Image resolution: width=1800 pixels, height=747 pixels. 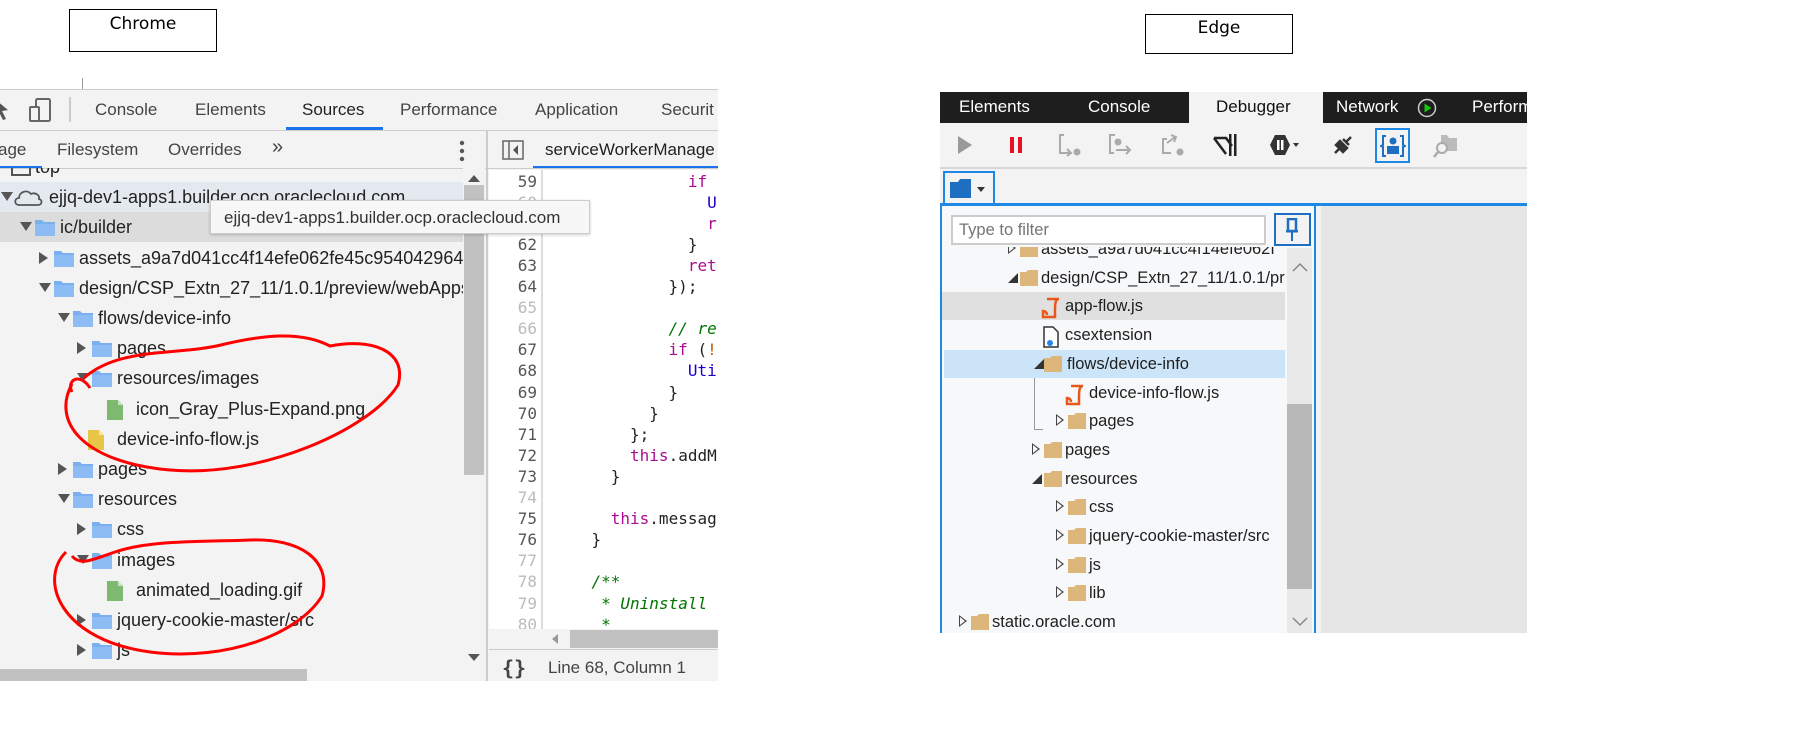 What do you see at coordinates (1225, 145) in the screenshot?
I see `breakpoints-icon` at bounding box center [1225, 145].